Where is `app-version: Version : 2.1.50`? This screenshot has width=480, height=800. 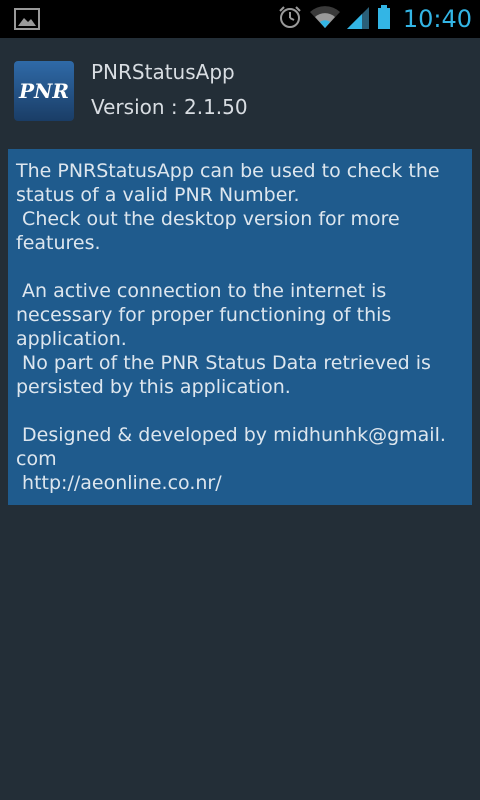
app-version: Version : 2.1.50 is located at coordinates (169, 107).